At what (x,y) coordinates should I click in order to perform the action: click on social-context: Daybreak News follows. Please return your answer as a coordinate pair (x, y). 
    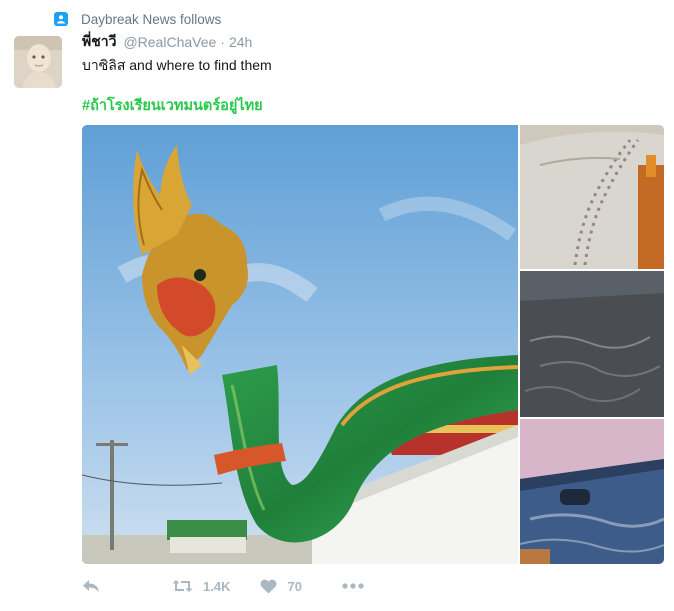
    Looking at the image, I should click on (137, 19).